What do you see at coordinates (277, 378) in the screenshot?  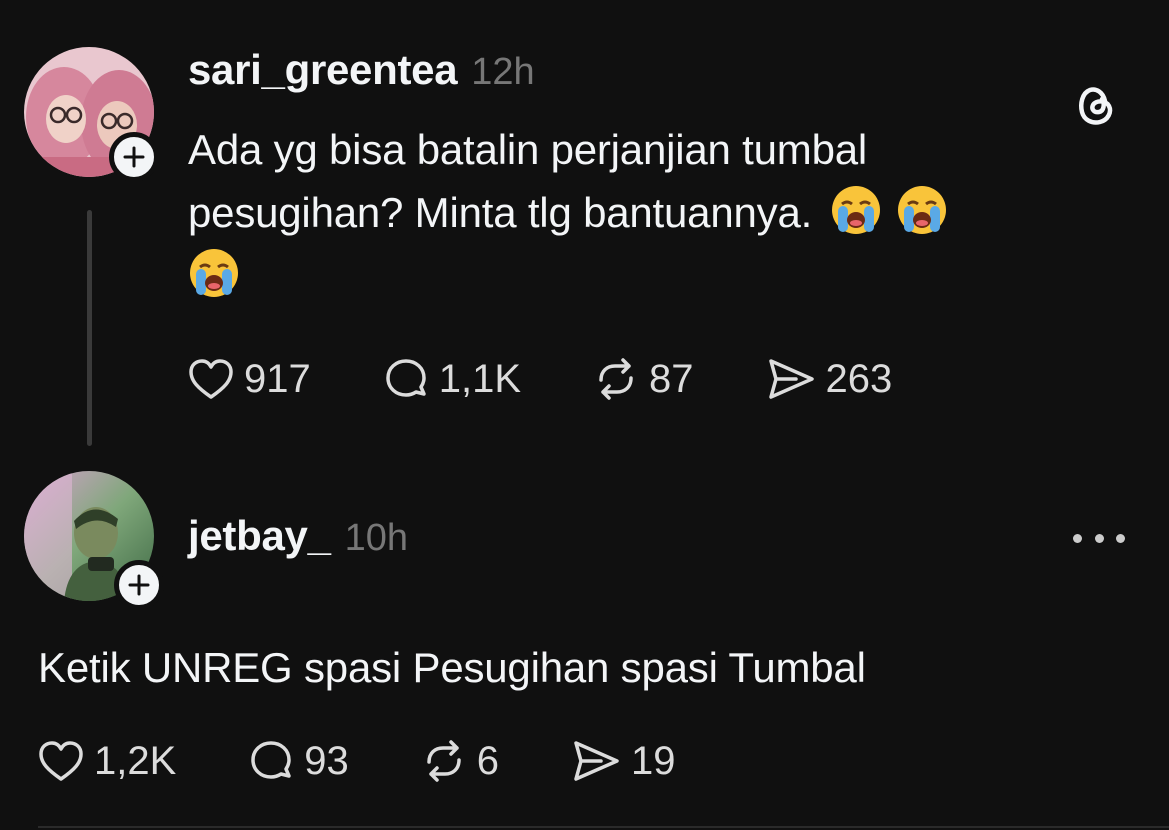 I see `like-count: 917` at bounding box center [277, 378].